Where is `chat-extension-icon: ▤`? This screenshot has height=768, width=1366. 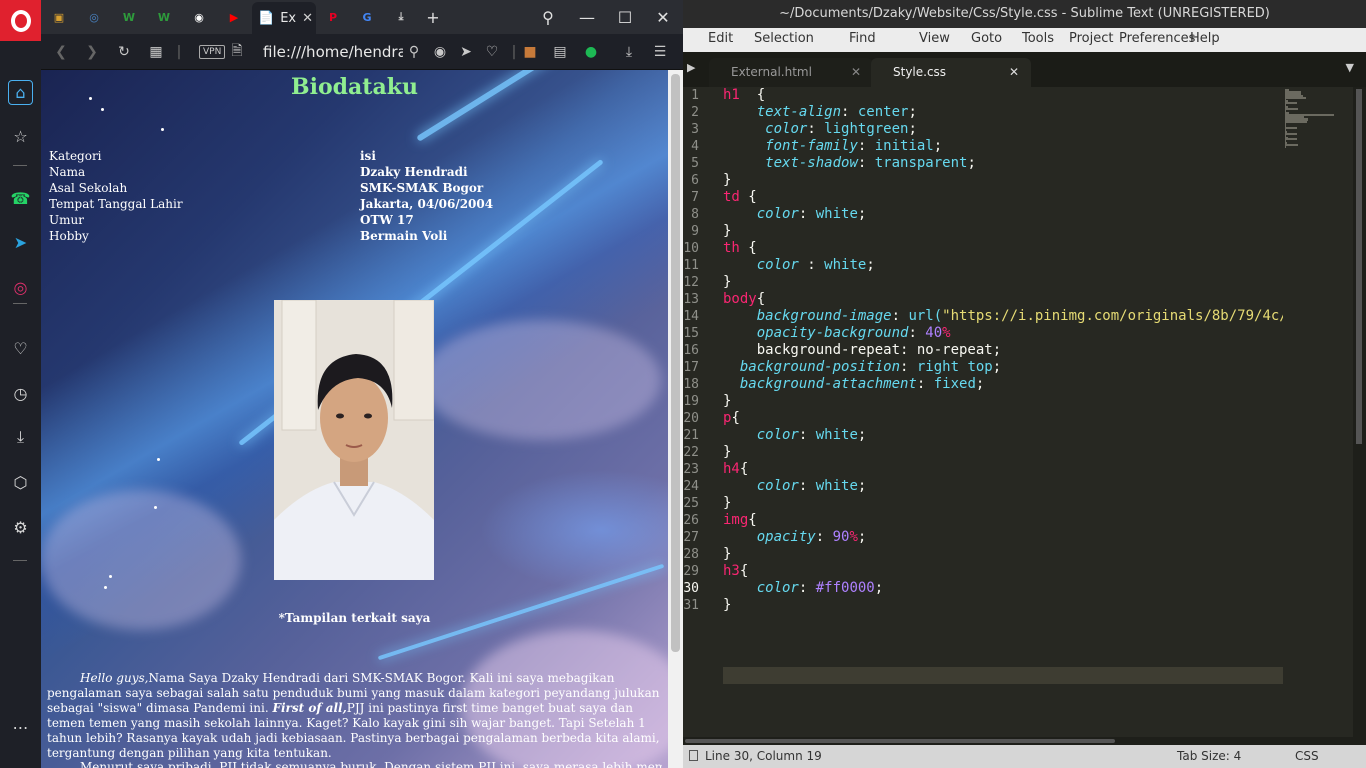
chat-extension-icon: ▤ is located at coordinates (560, 52).